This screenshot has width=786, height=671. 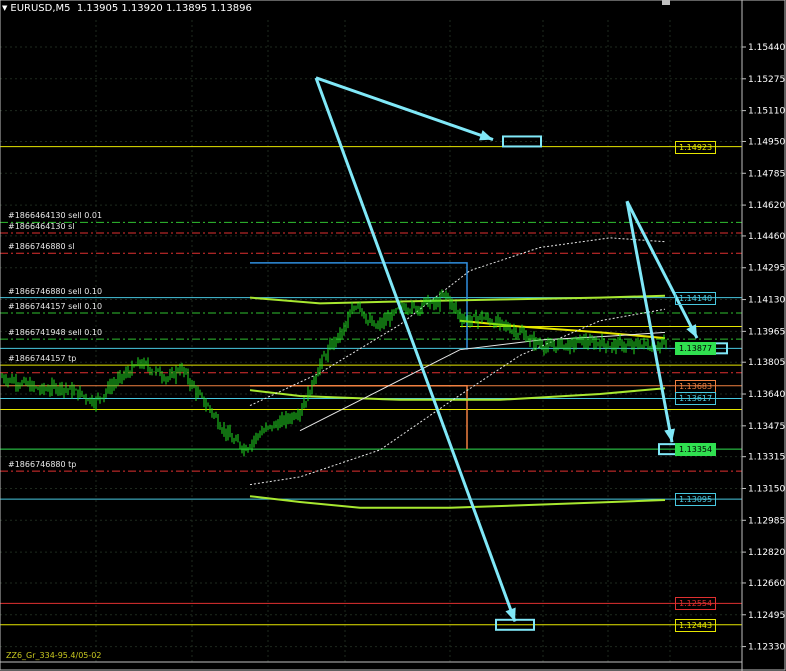 What do you see at coordinates (54, 655) in the screenshot?
I see `indicator-footer: ZZ6_Gr_334-95.4/05-02` at bounding box center [54, 655].